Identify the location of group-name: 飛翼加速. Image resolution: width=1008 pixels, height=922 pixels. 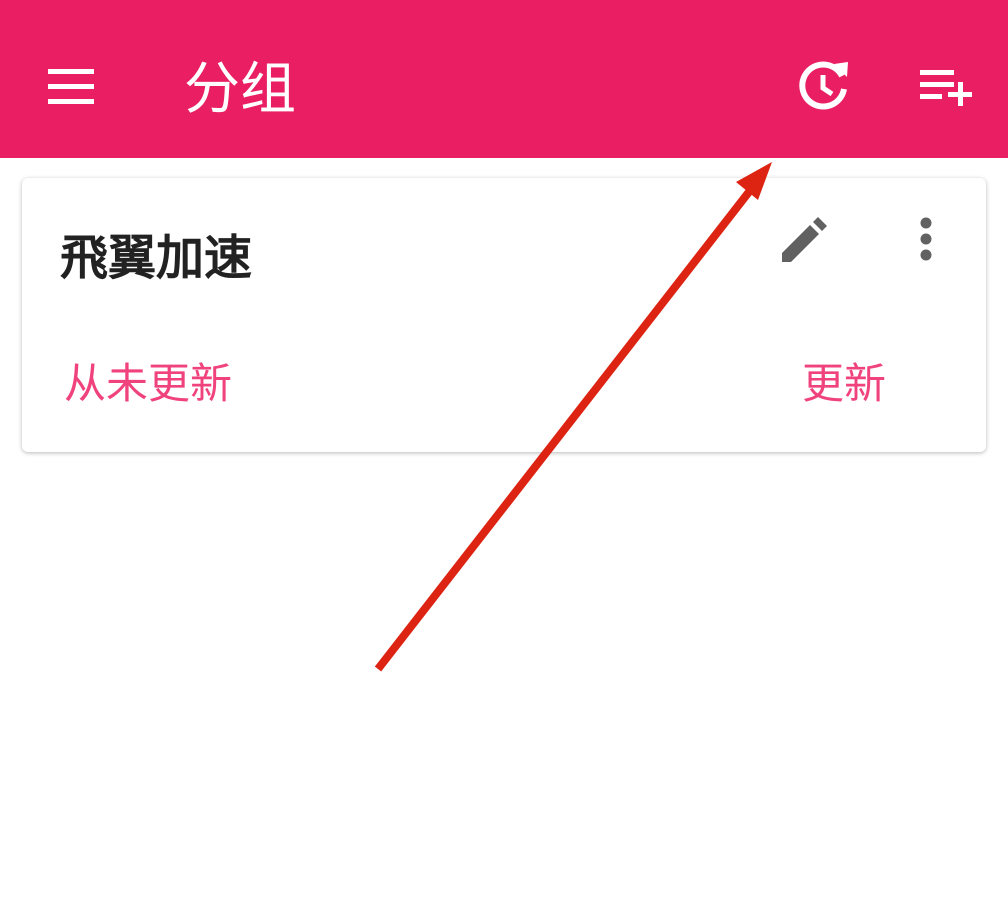
(156, 258).